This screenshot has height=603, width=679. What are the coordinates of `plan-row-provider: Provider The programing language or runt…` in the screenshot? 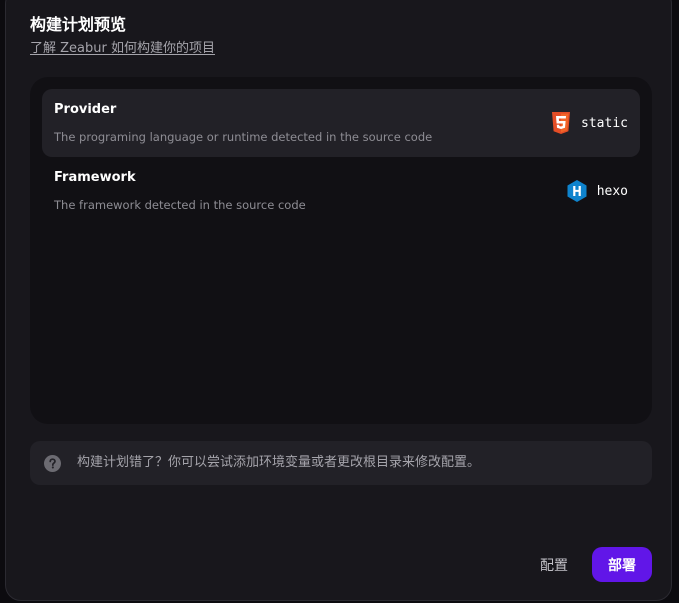 It's located at (341, 123).